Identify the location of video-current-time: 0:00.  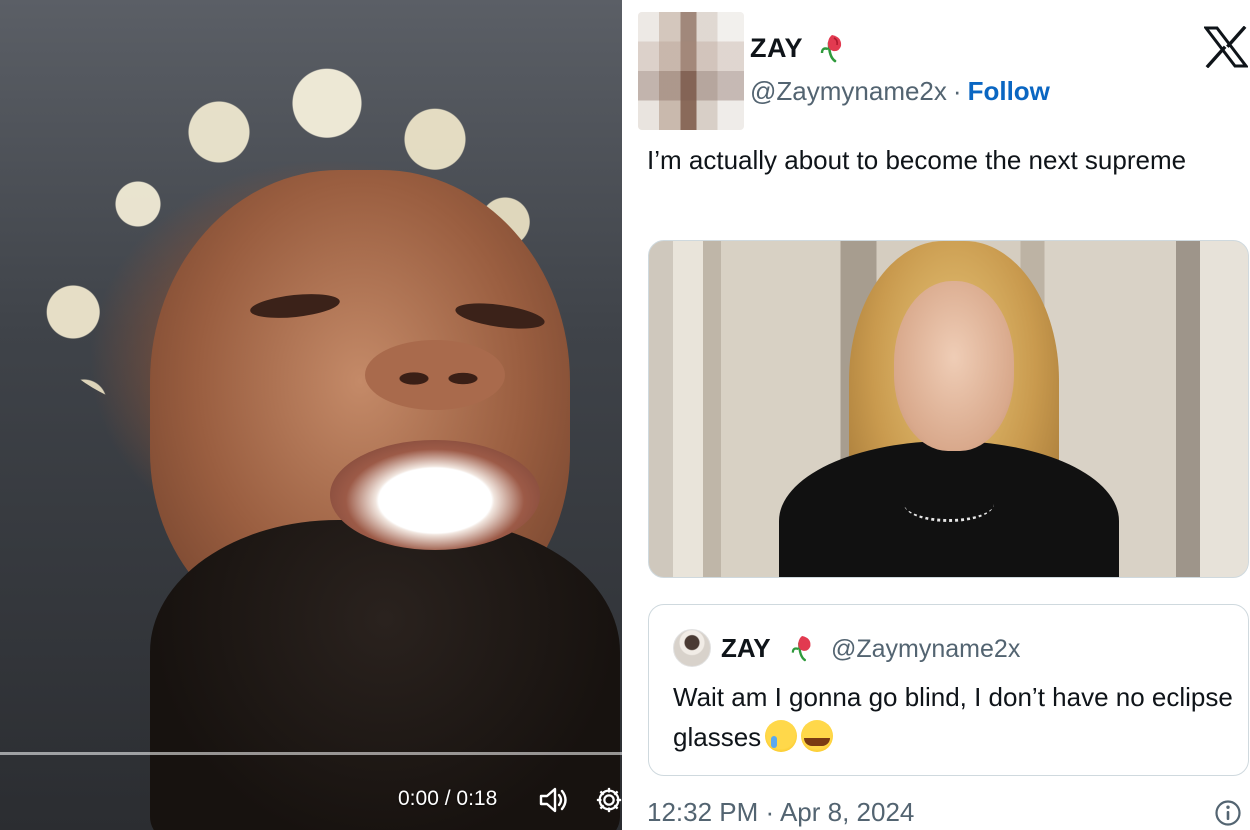
(418, 798).